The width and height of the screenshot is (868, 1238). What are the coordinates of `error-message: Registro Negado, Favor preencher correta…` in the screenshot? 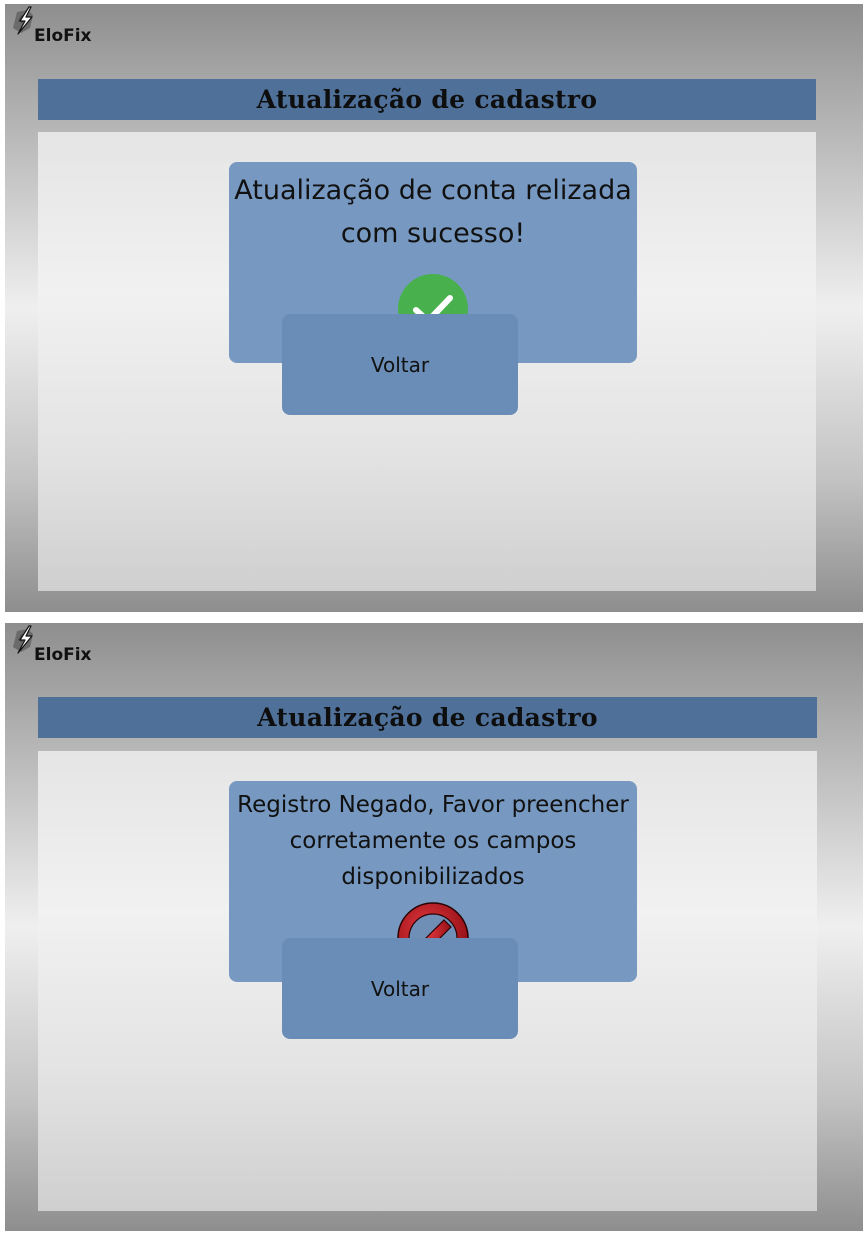 It's located at (433, 841).